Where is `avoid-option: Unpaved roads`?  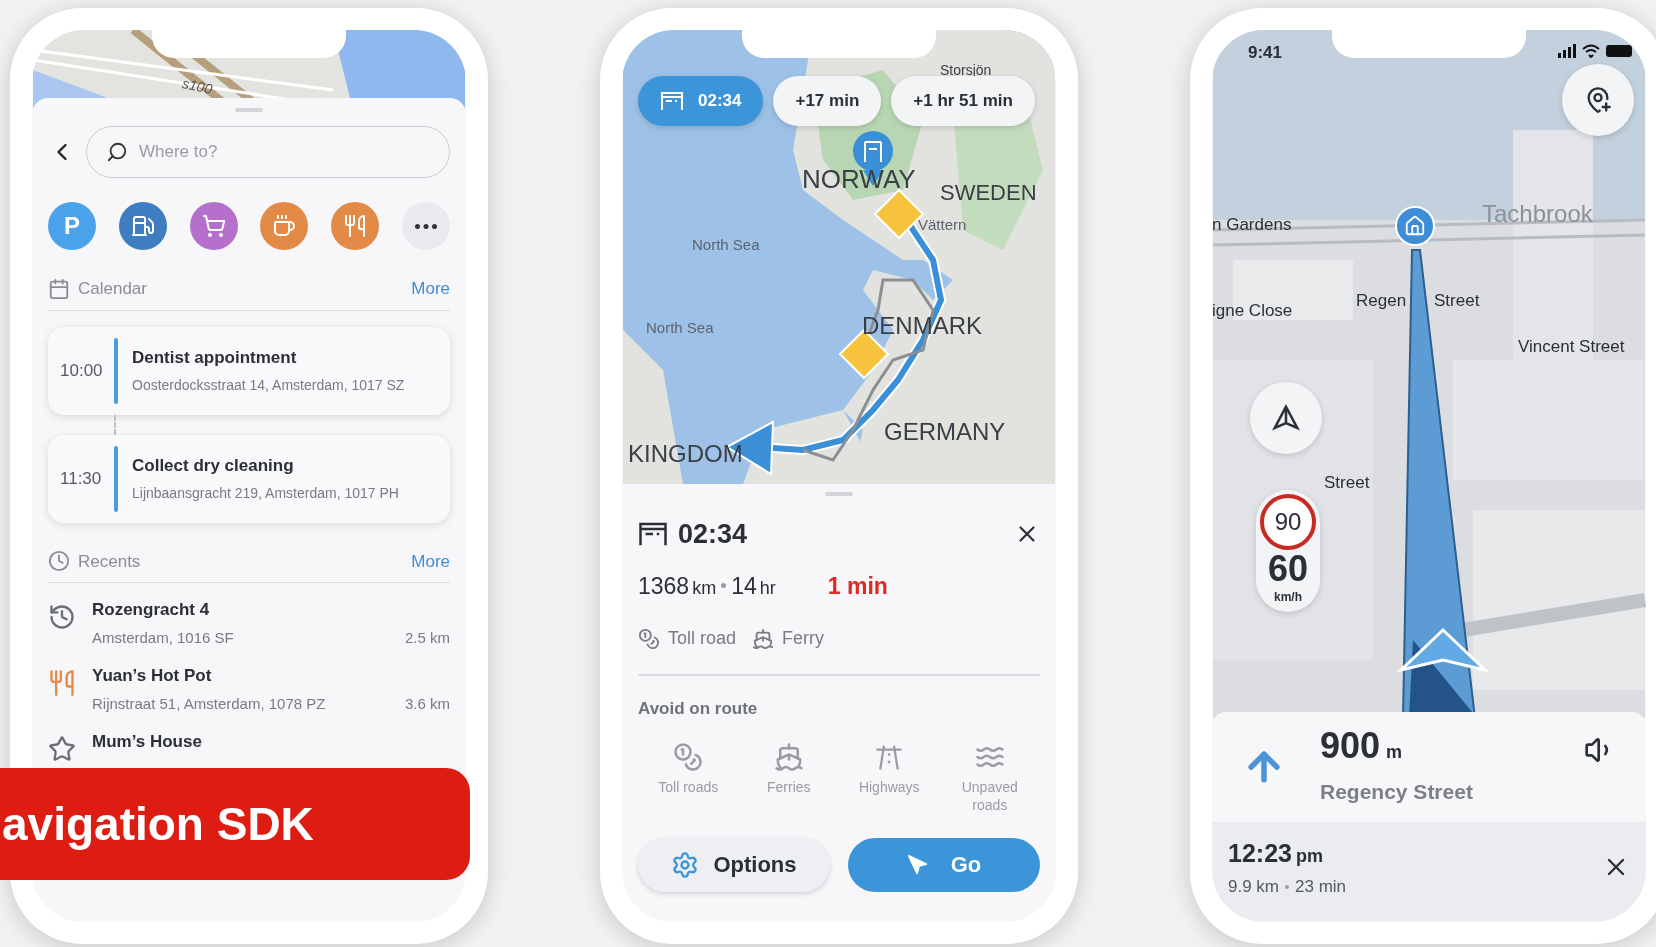
avoid-option: Unpaved roads is located at coordinates (989, 777).